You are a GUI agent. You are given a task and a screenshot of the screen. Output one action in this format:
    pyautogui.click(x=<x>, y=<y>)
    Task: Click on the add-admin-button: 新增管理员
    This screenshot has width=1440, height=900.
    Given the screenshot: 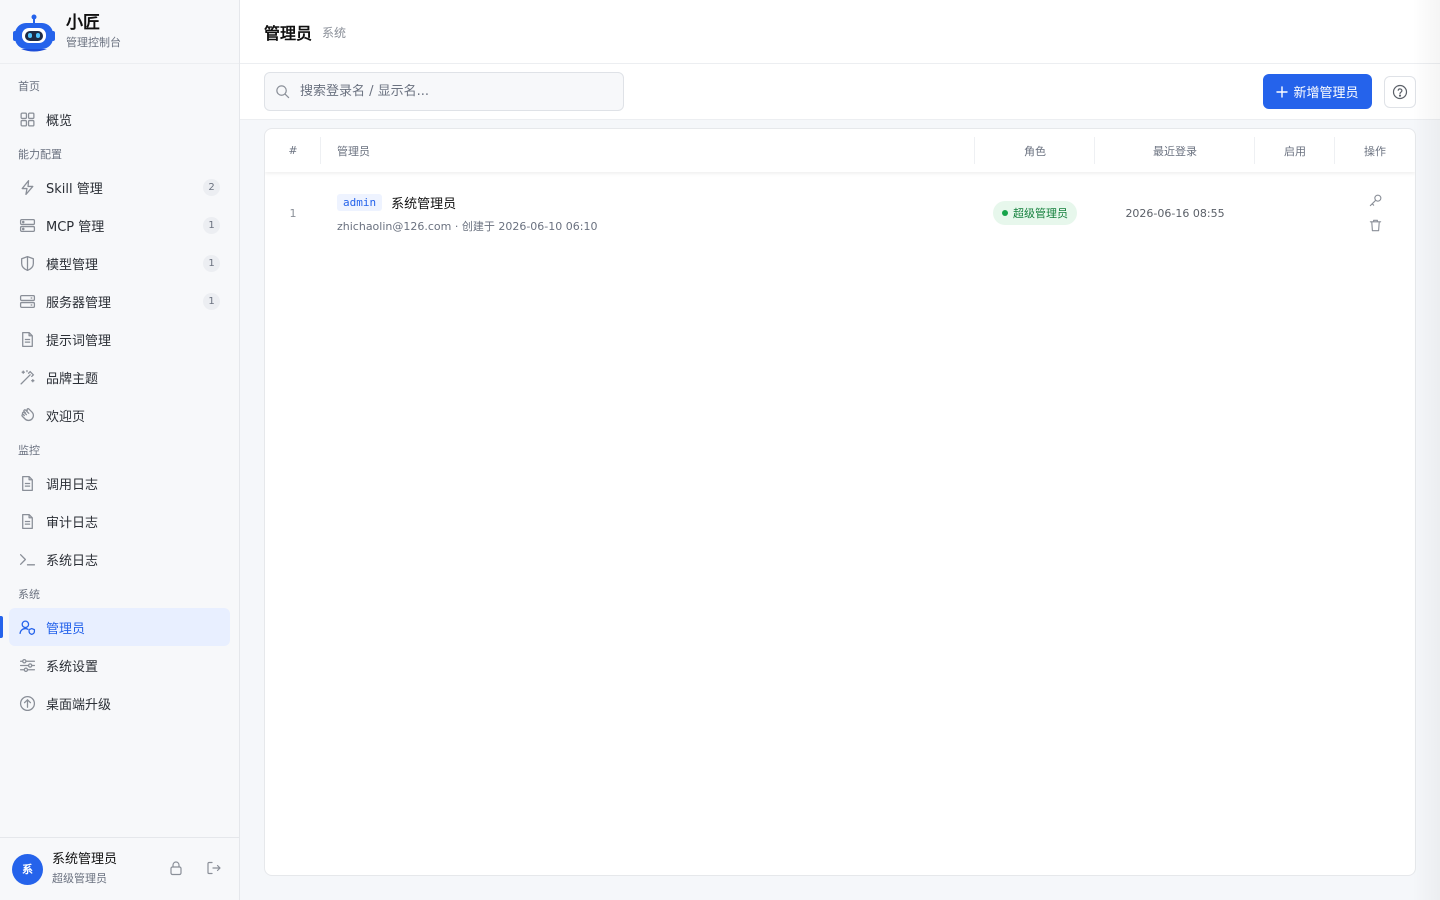 What is the action you would take?
    pyautogui.click(x=1317, y=91)
    